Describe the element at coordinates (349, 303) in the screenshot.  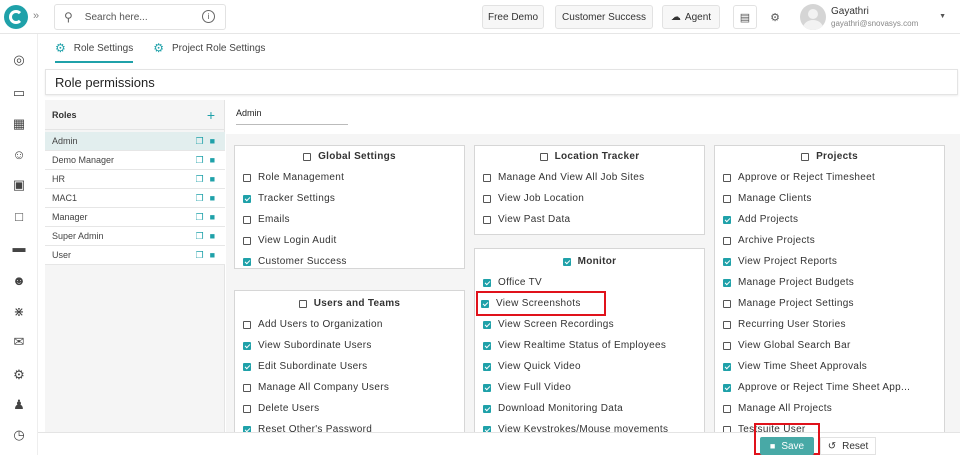
I see `section-header: Users and Teams` at that location.